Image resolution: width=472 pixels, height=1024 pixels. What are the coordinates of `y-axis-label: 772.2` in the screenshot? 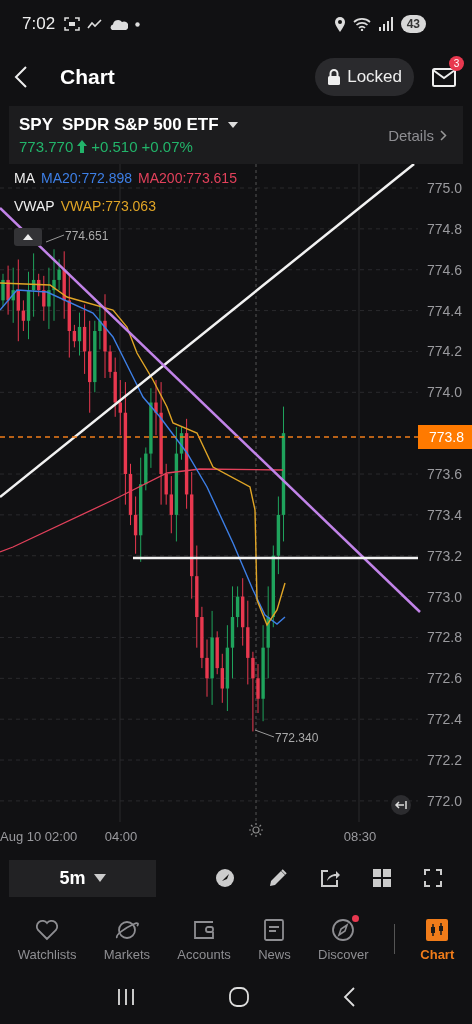 It's located at (444, 760).